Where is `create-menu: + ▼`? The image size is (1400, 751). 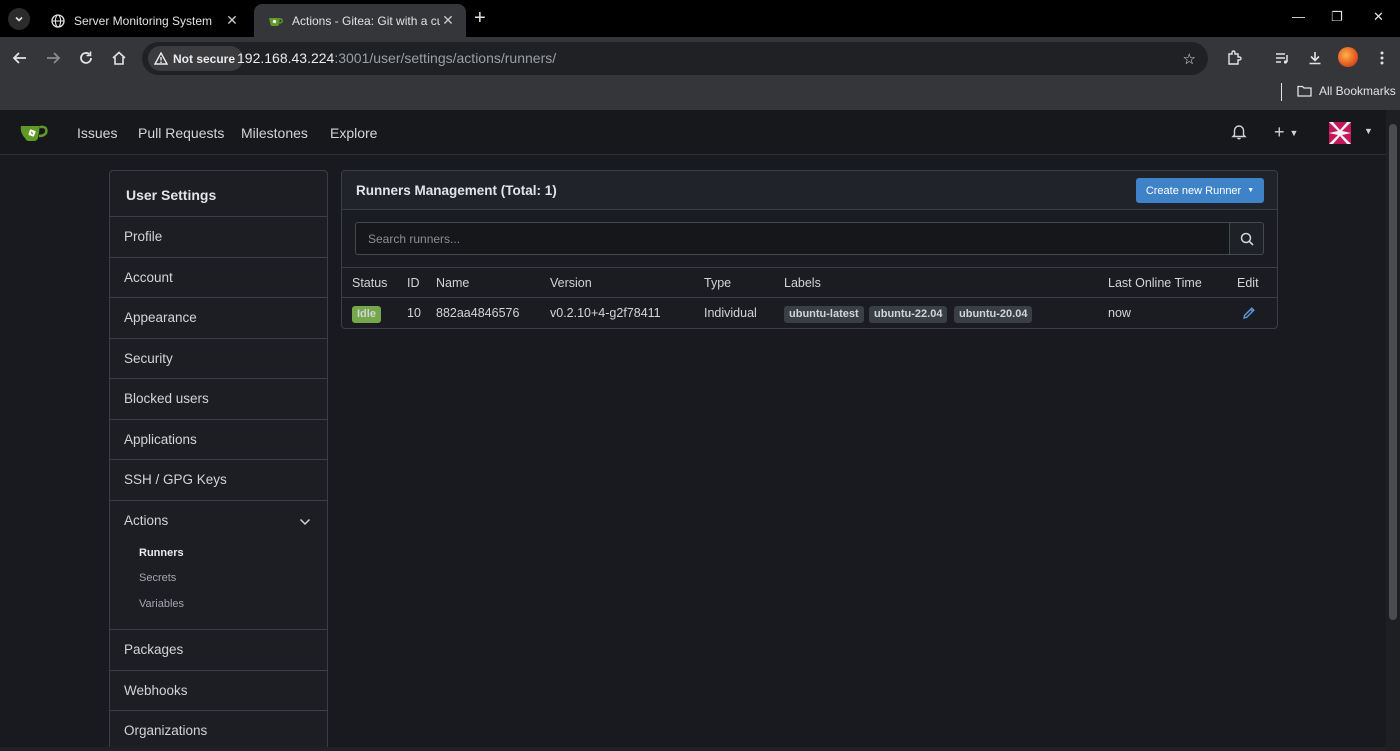 create-menu: + ▼ is located at coordinates (1286, 132).